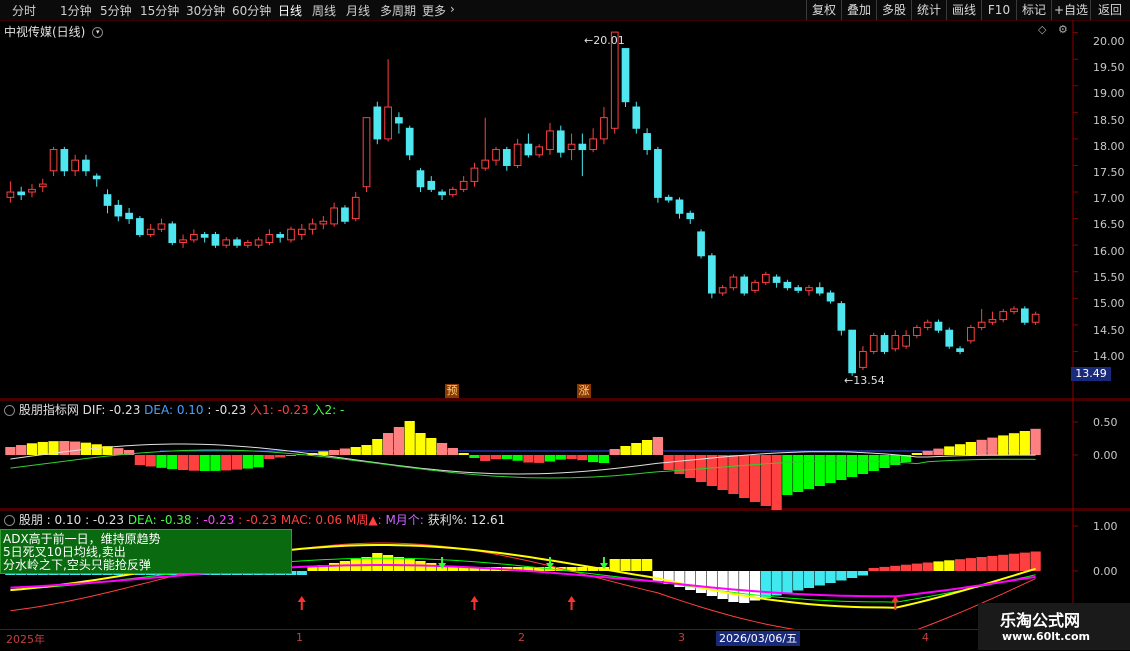 The image size is (1130, 651). I want to click on watermark: 乐淘公式网 www.60lt.com, so click(1054, 626).